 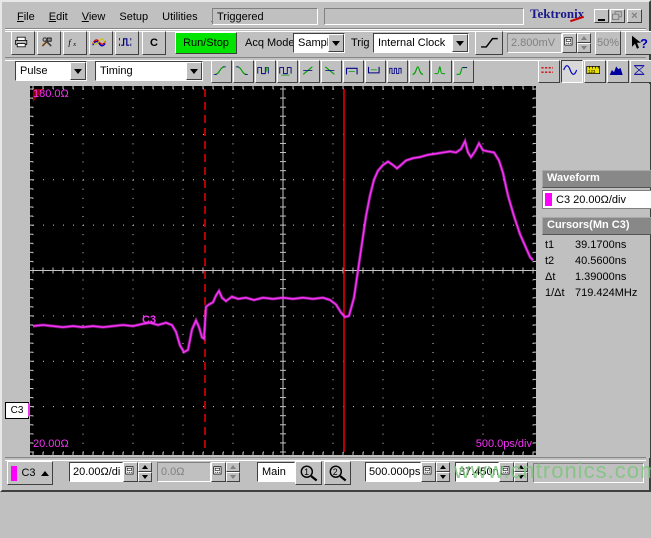 I want to click on meas-pos-crossing-button, so click(x=309, y=71).